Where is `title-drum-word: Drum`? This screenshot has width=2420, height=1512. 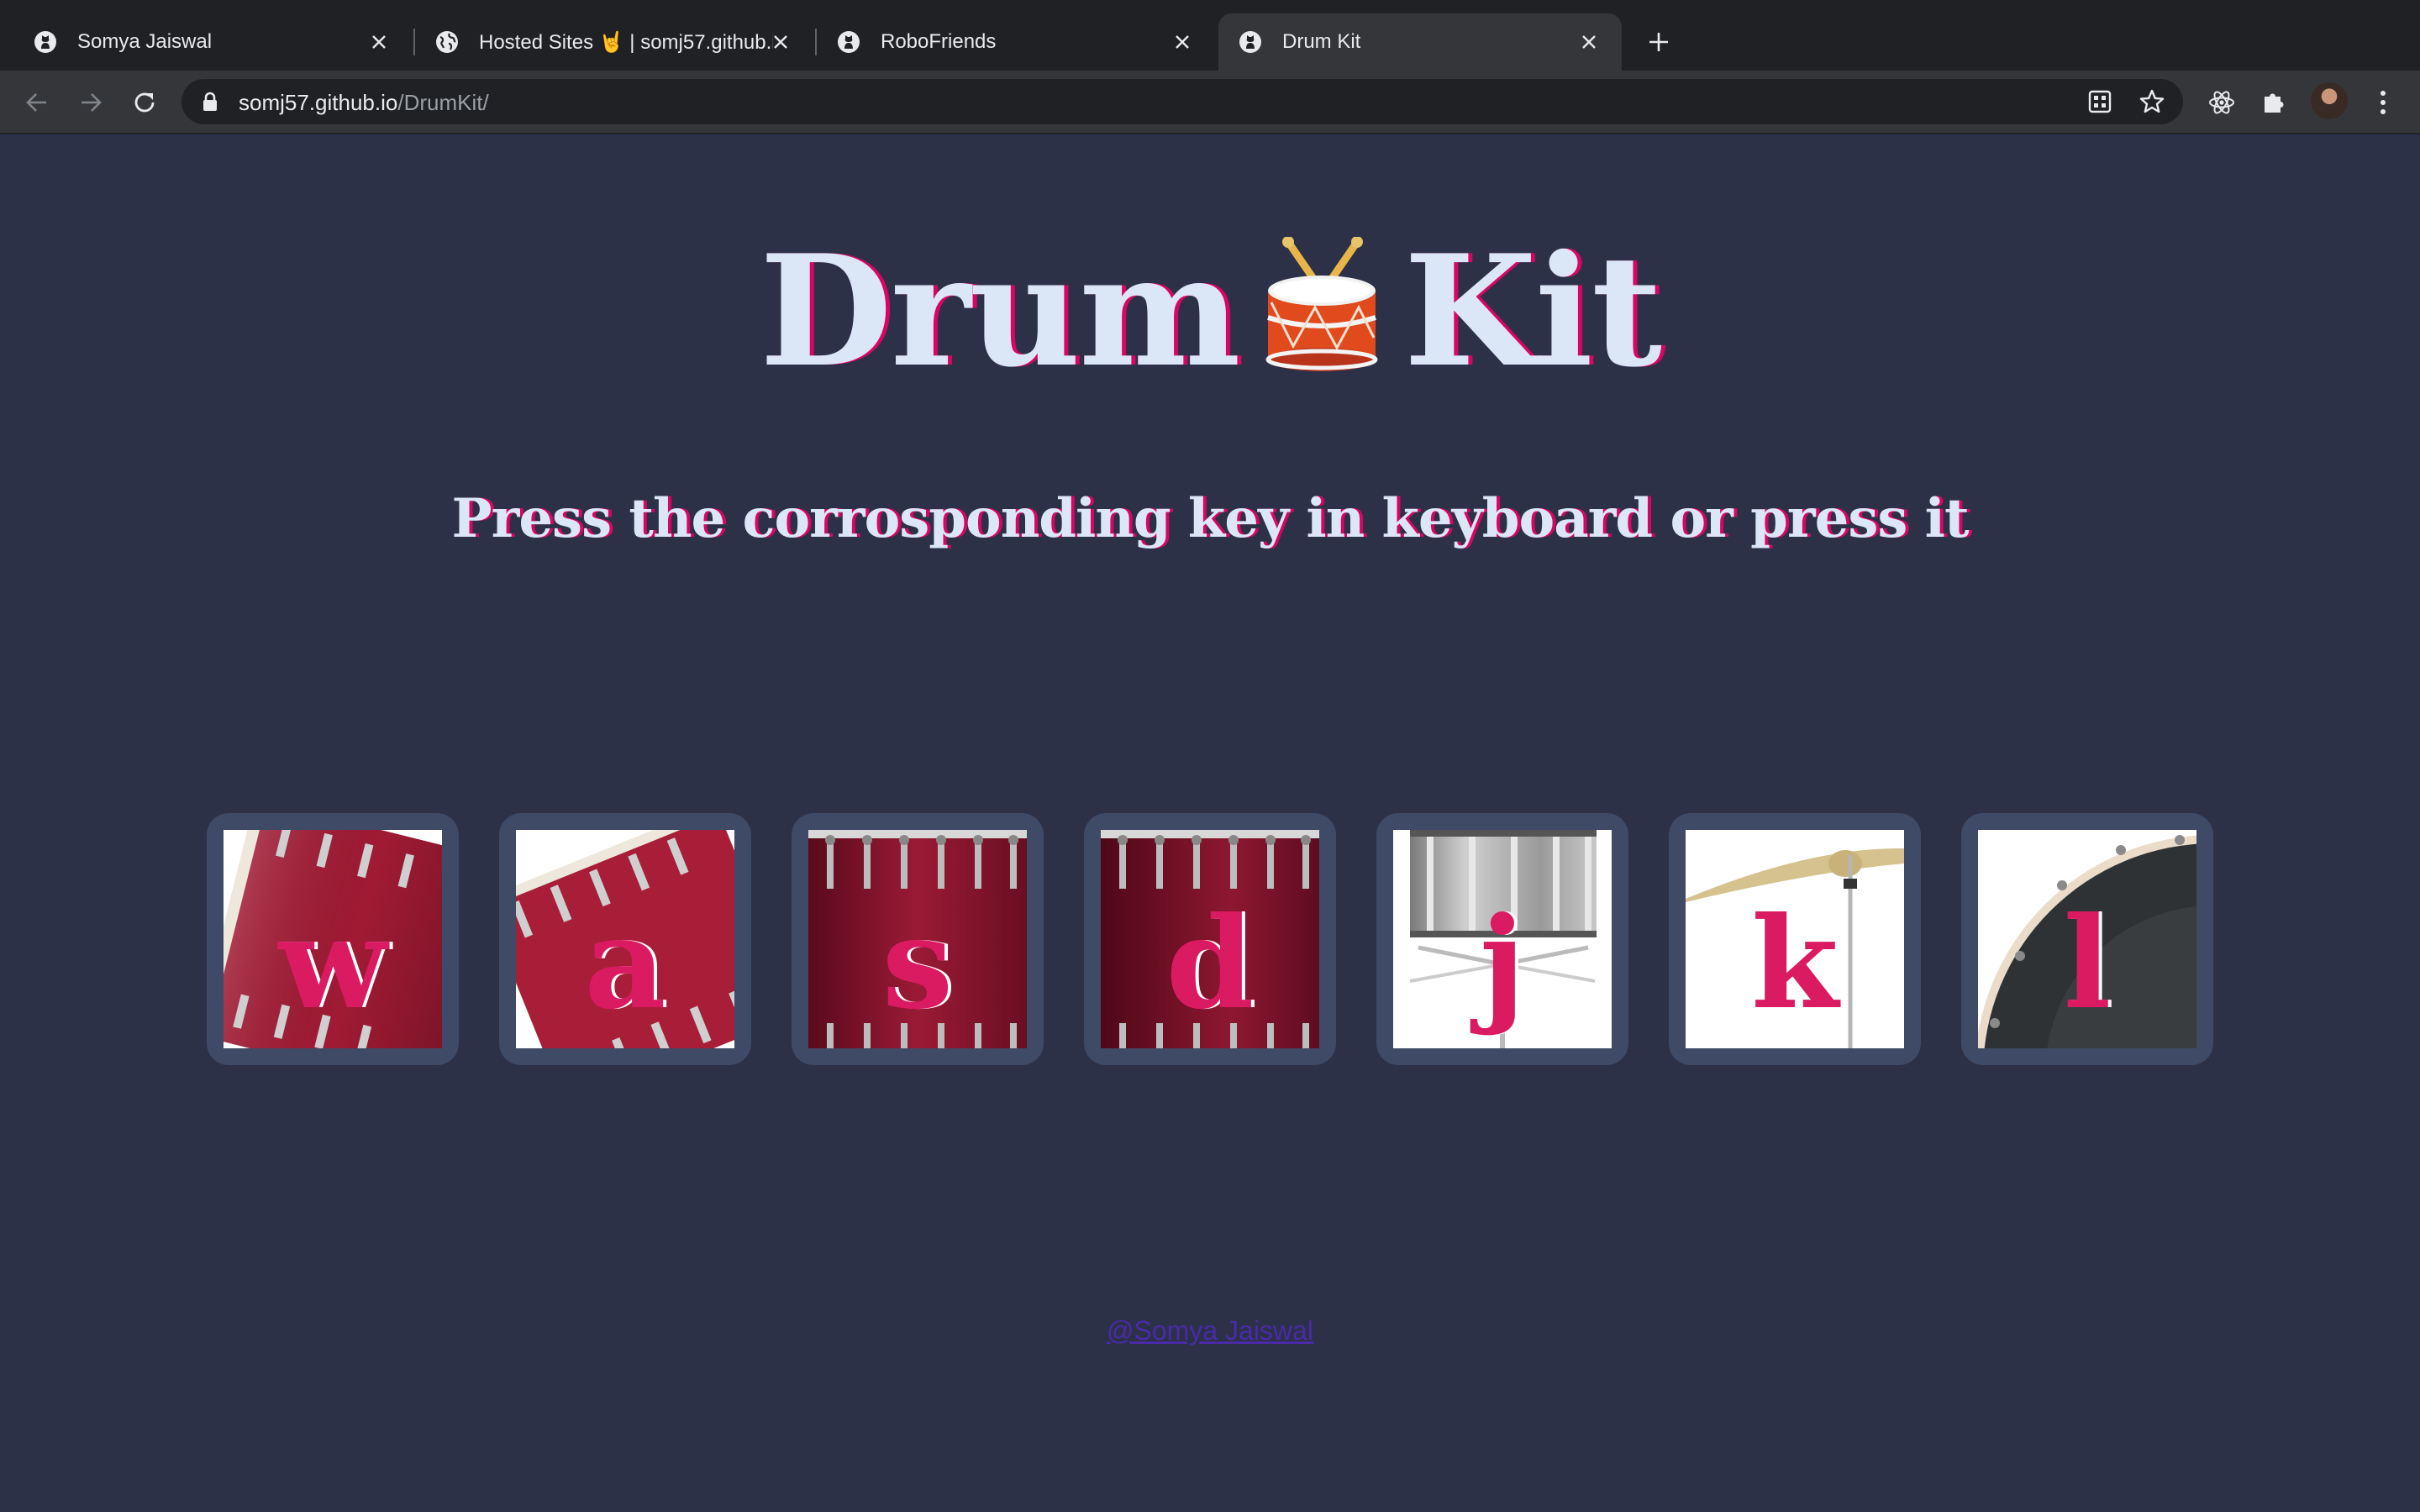 title-drum-word: Drum is located at coordinates (1000, 311).